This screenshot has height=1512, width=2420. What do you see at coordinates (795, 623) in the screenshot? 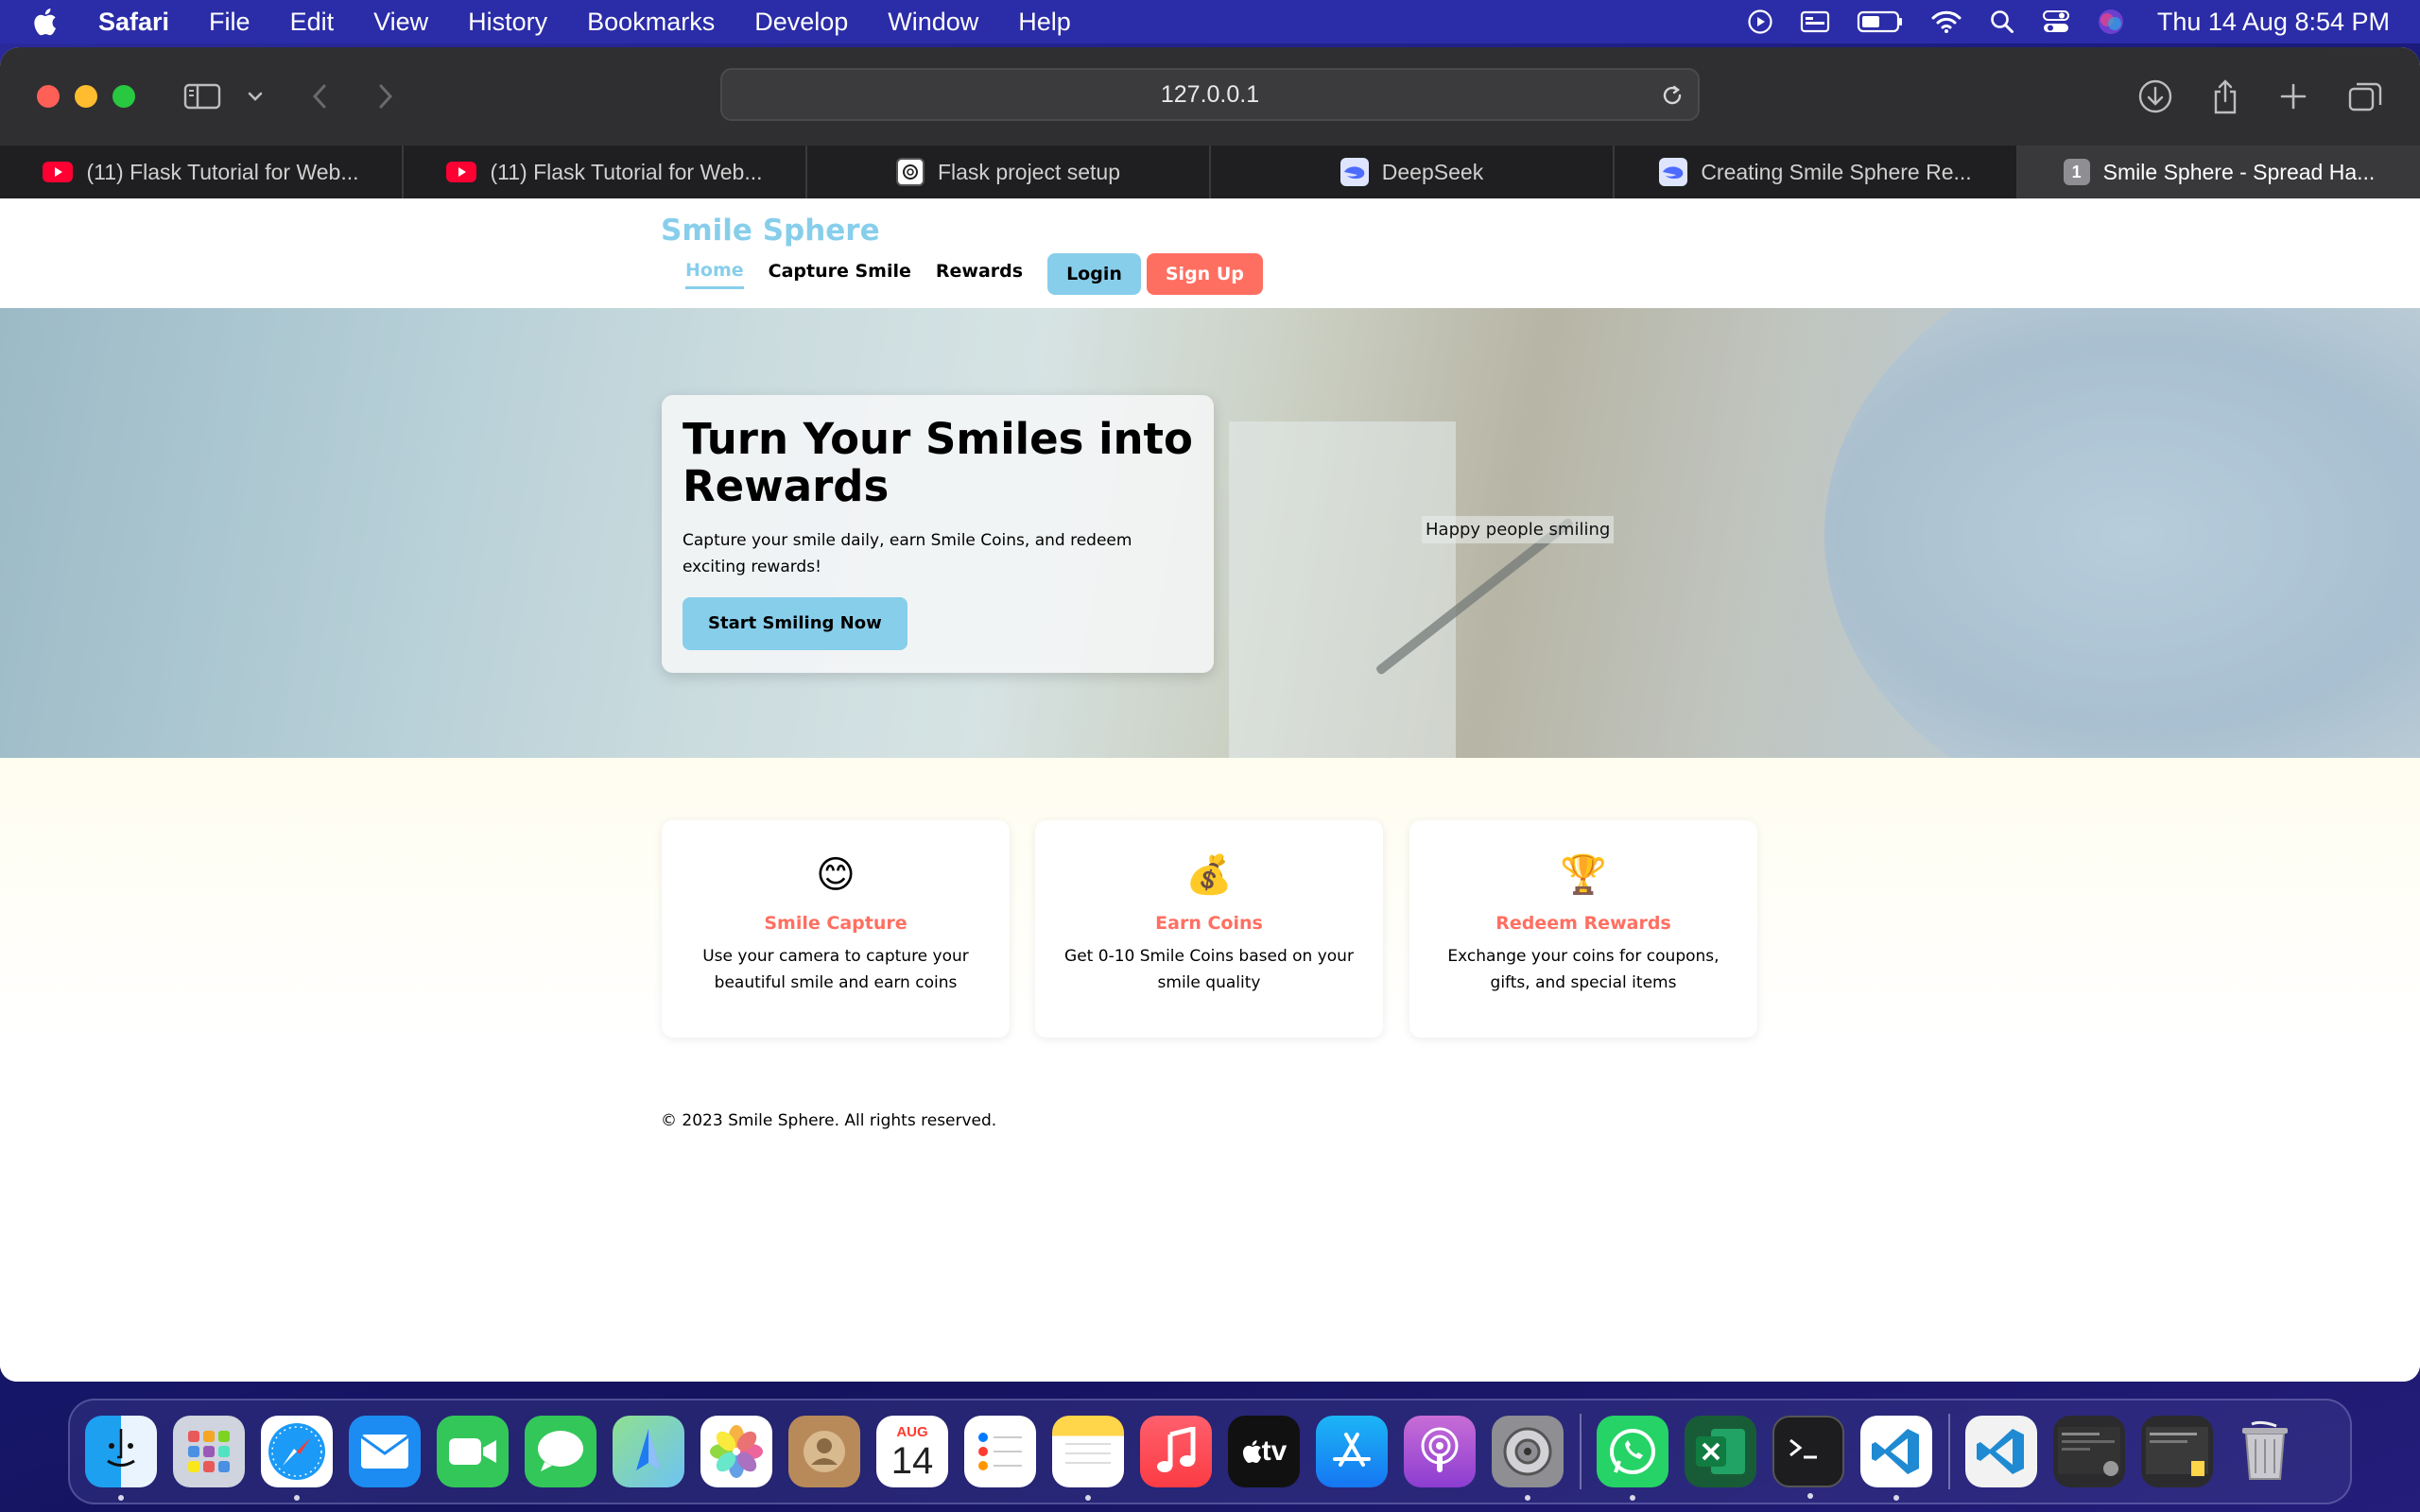
I see `start-smiling-button: Start Smiling Now` at bounding box center [795, 623].